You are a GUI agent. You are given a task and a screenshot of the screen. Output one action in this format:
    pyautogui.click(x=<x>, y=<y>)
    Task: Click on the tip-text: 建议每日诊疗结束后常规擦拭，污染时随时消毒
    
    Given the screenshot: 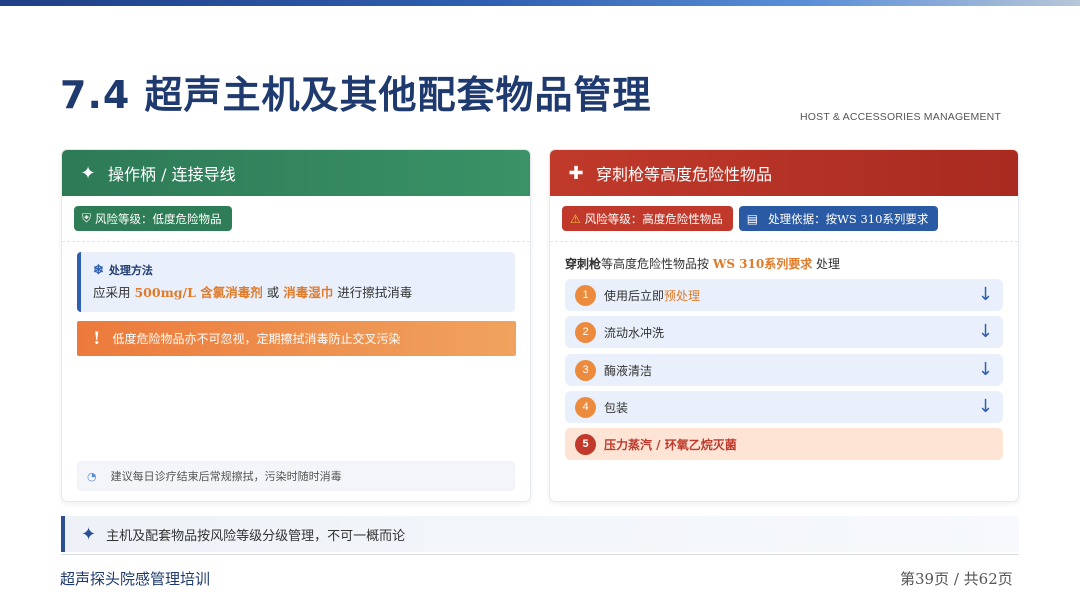 What is the action you would take?
    pyautogui.click(x=226, y=476)
    